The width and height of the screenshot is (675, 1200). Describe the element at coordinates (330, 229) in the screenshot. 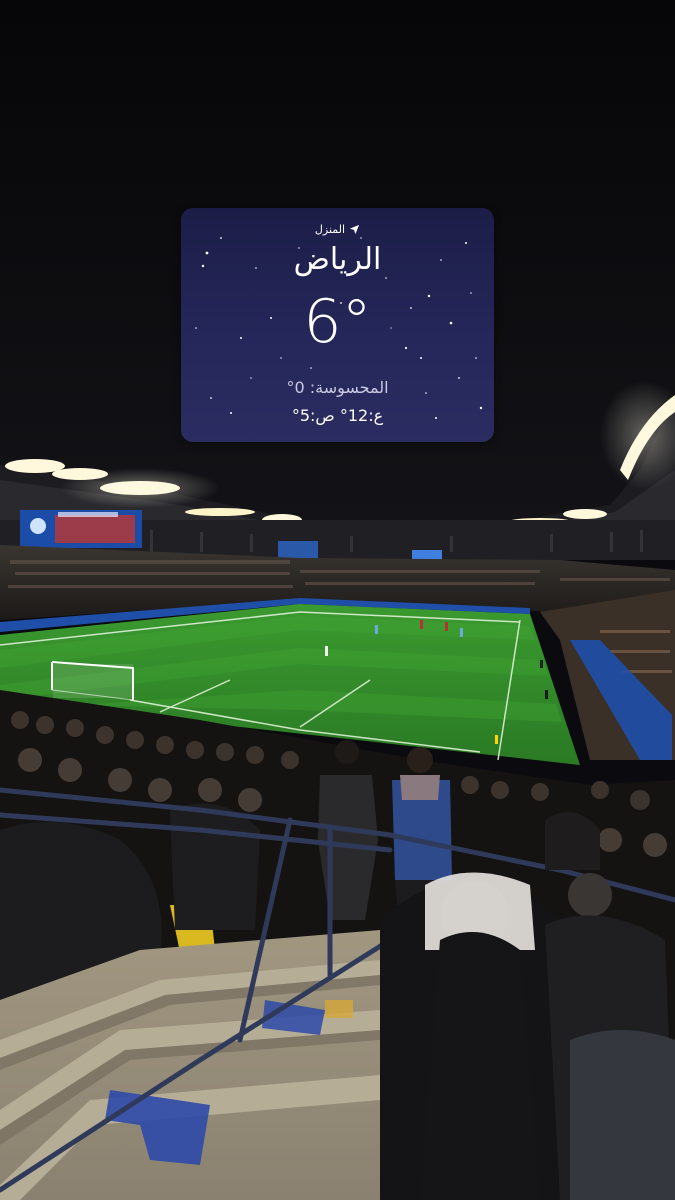

I see `location-label: المنزل` at that location.